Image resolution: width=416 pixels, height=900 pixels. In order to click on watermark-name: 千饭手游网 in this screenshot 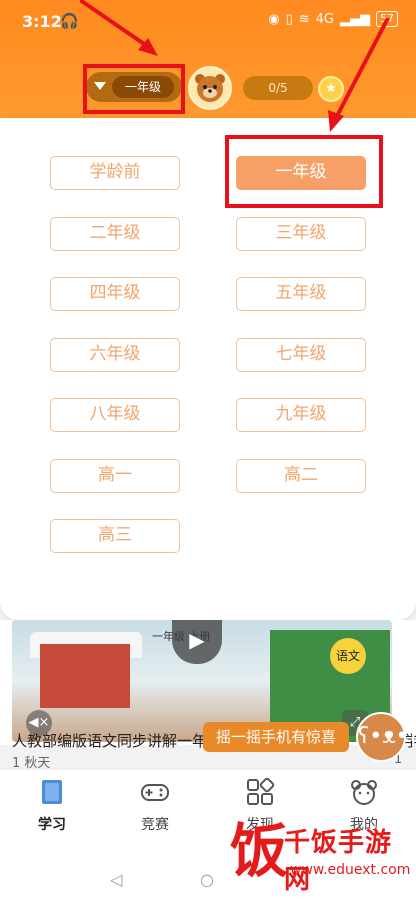, I will do `click(338, 861)`.